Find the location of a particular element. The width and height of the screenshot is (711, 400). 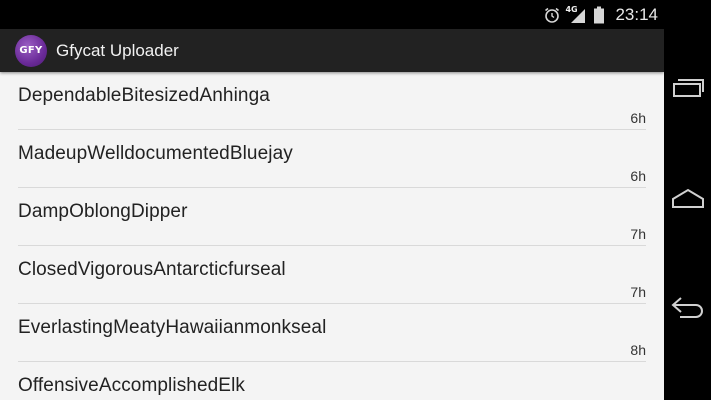

signal-icon: 4G is located at coordinates (576, 14).